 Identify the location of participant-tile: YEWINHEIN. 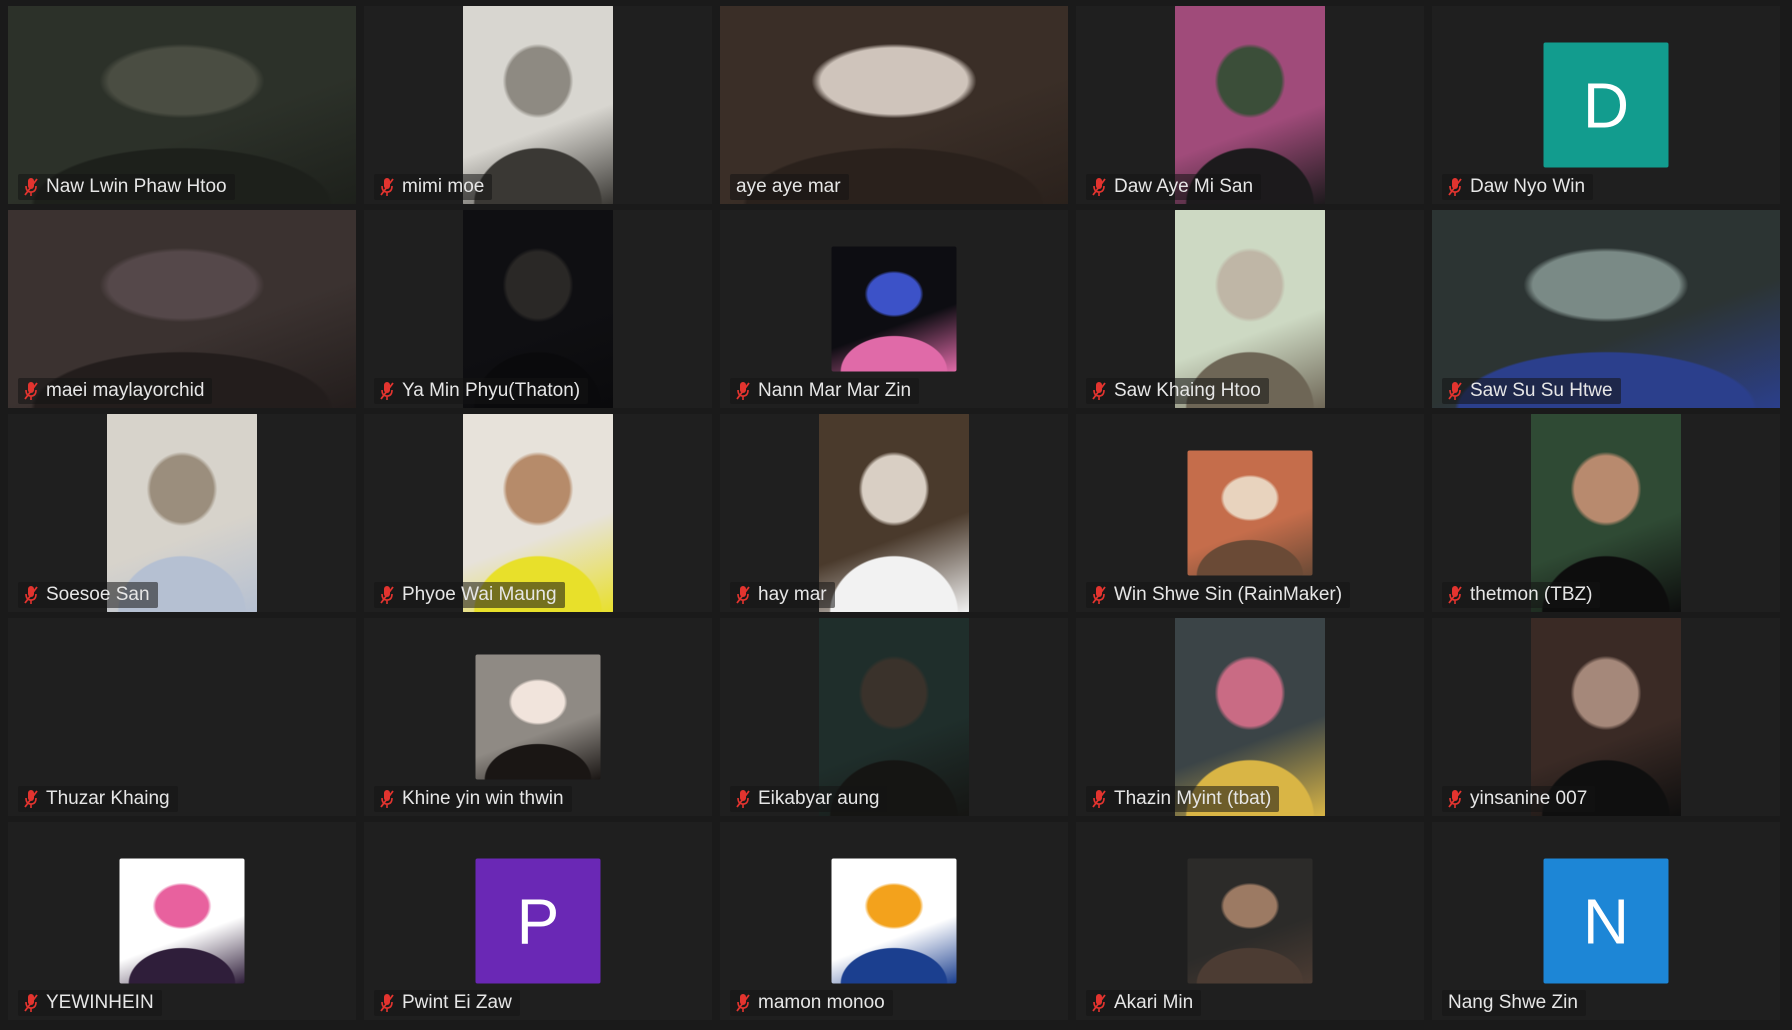
(182, 921).